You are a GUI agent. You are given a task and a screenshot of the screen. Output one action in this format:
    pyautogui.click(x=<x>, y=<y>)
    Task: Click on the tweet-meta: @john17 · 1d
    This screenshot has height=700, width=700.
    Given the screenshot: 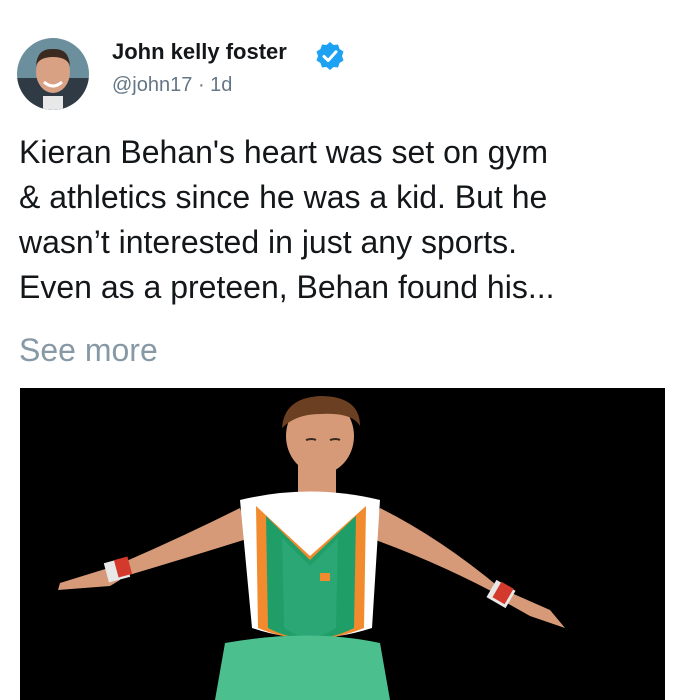 What is the action you would take?
    pyautogui.click(x=172, y=85)
    